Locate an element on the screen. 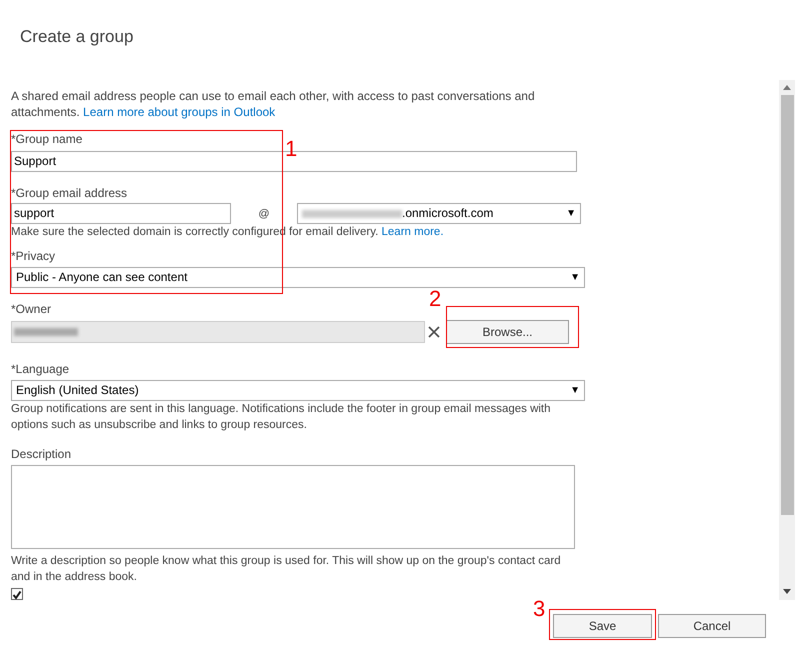 The image size is (797, 661). email-field: support is located at coordinates (121, 213).